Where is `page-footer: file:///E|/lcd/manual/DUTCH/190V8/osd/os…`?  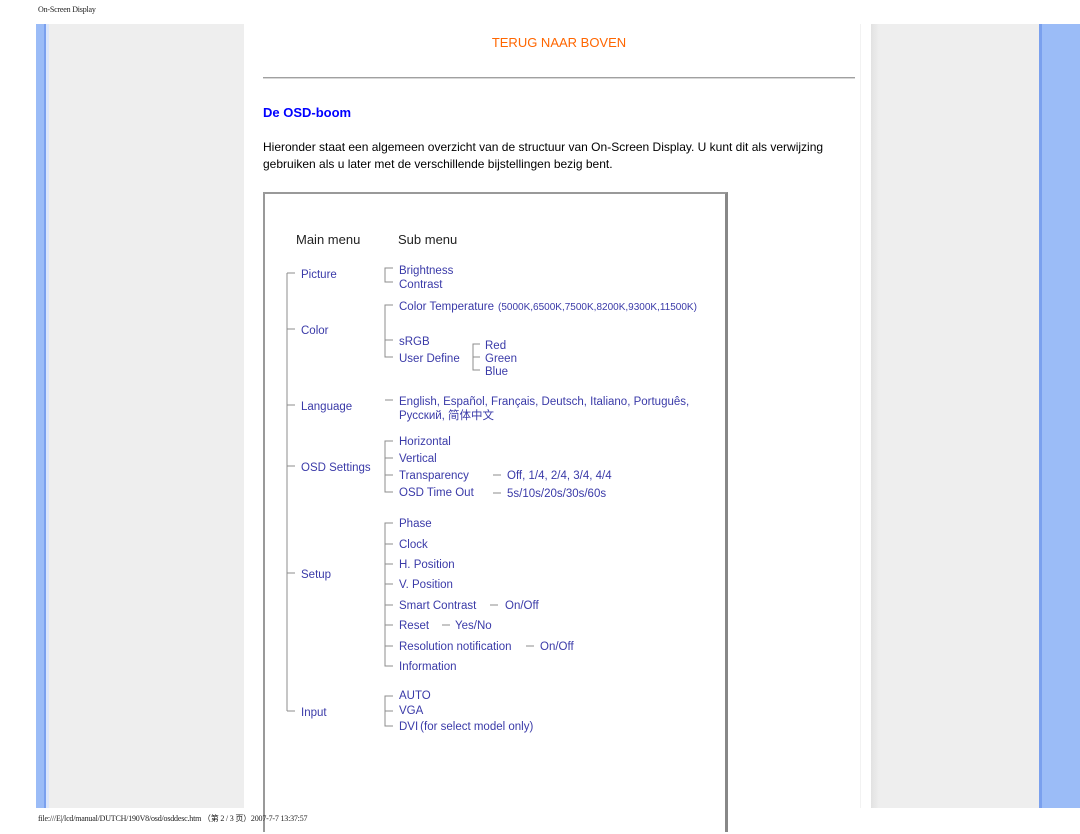 page-footer: file:///E|/lcd/manual/DUTCH/190V8/osd/os… is located at coordinates (173, 818).